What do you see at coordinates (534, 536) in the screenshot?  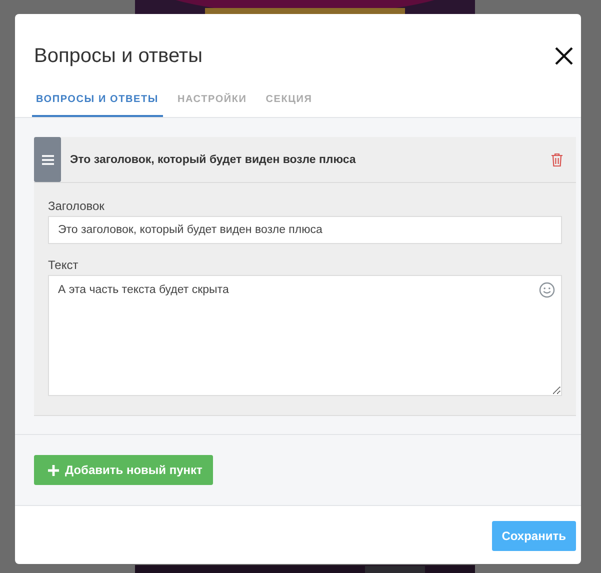 I see `save-button: Сохранить` at bounding box center [534, 536].